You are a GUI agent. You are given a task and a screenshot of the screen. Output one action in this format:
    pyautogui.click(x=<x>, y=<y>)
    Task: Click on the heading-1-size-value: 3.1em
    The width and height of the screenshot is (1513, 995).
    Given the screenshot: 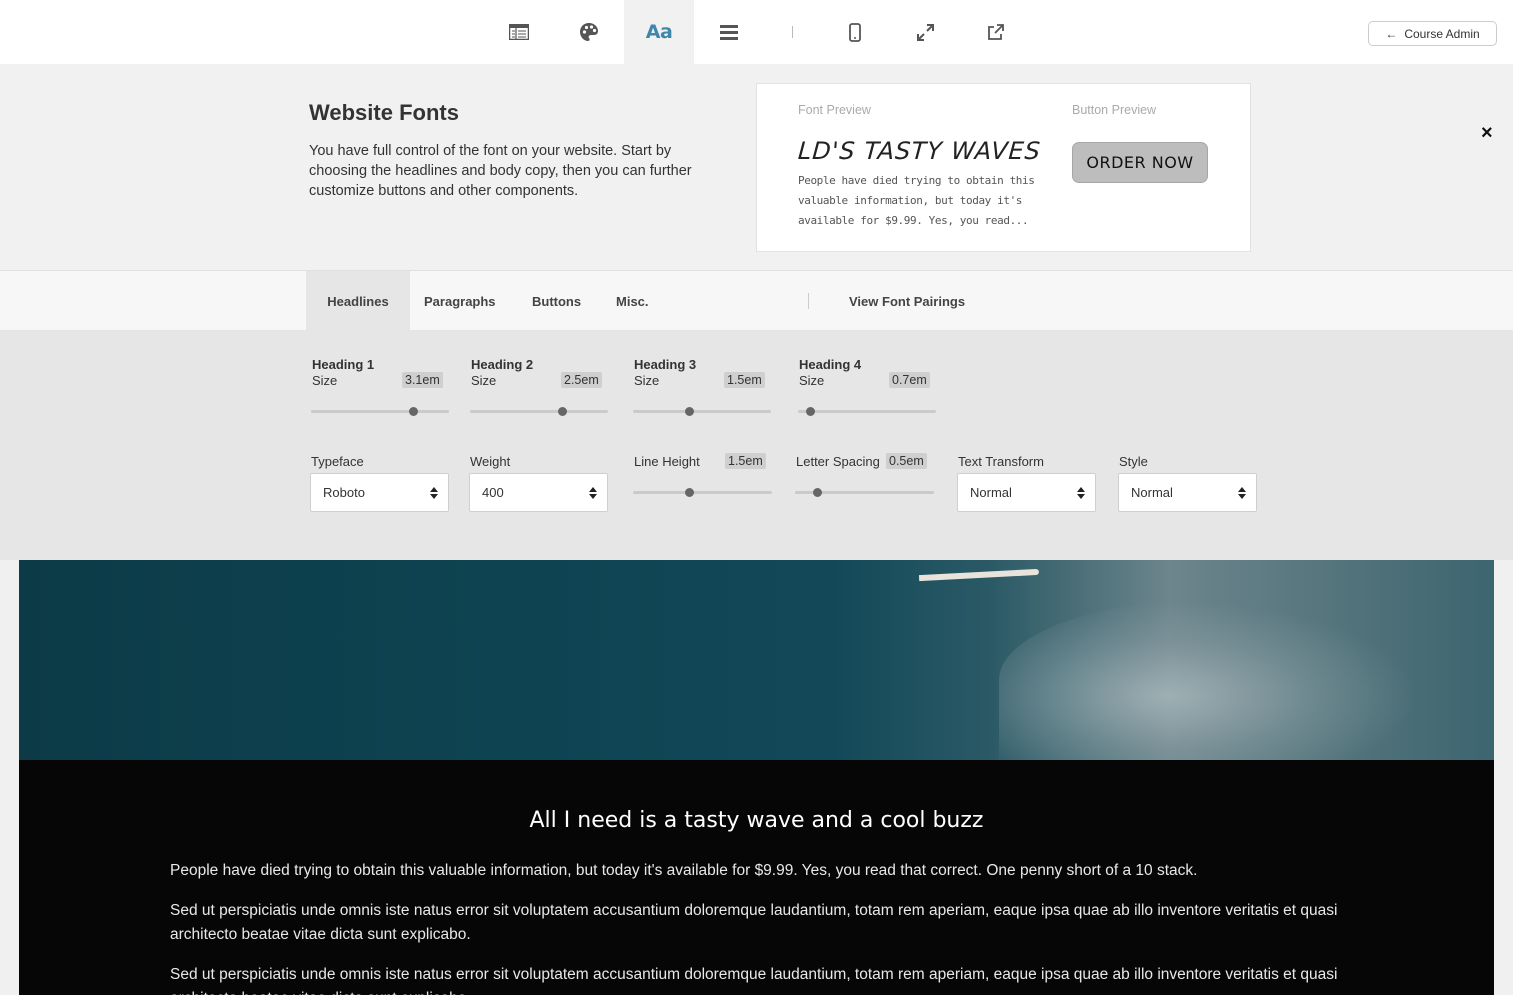 What is the action you would take?
    pyautogui.click(x=422, y=380)
    